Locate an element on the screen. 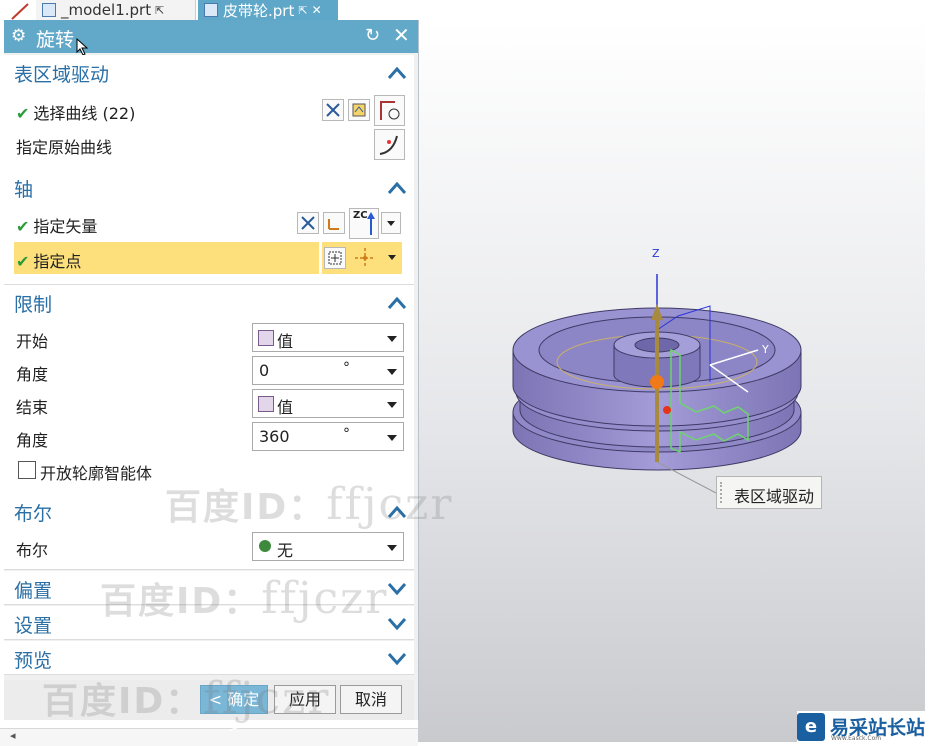  window-border is located at coordinates (928, 372).